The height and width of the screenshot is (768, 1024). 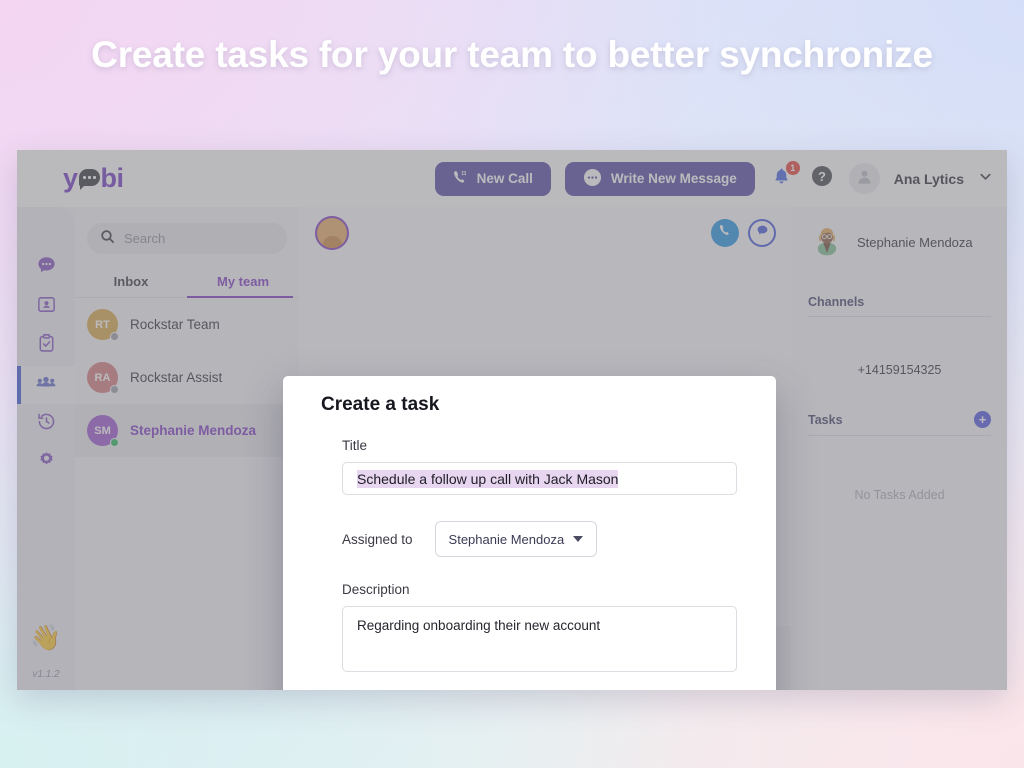 What do you see at coordinates (899, 495) in the screenshot?
I see `no-tasks-message: No Tasks Added` at bounding box center [899, 495].